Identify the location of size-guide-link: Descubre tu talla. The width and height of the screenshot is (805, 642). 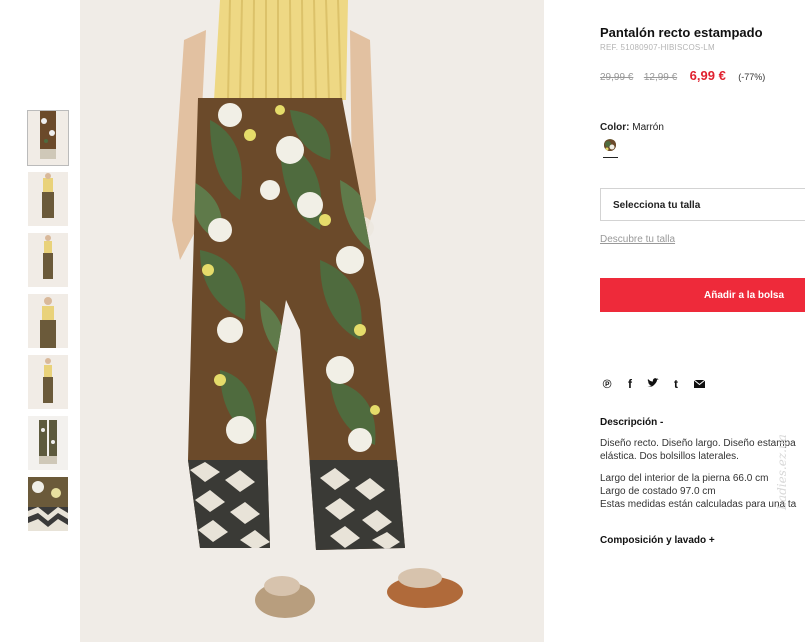
(637, 239).